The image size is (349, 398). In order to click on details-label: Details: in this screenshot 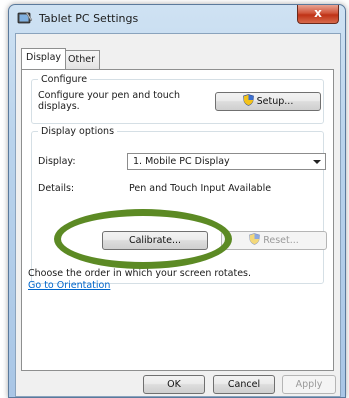, I will do `click(56, 188)`.